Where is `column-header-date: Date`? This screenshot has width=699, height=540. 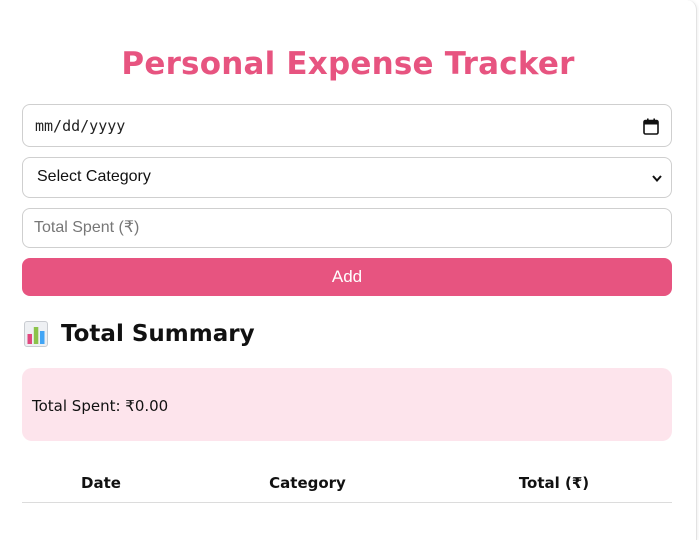 column-header-date: Date is located at coordinates (101, 483).